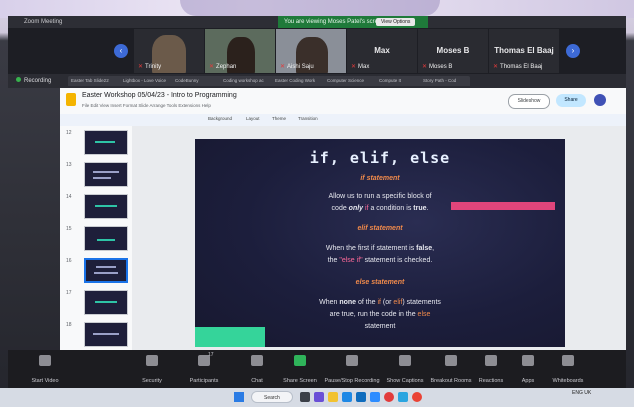  What do you see at coordinates (299, 81) in the screenshot?
I see `browser-tab: Easter Coding Work` at bounding box center [299, 81].